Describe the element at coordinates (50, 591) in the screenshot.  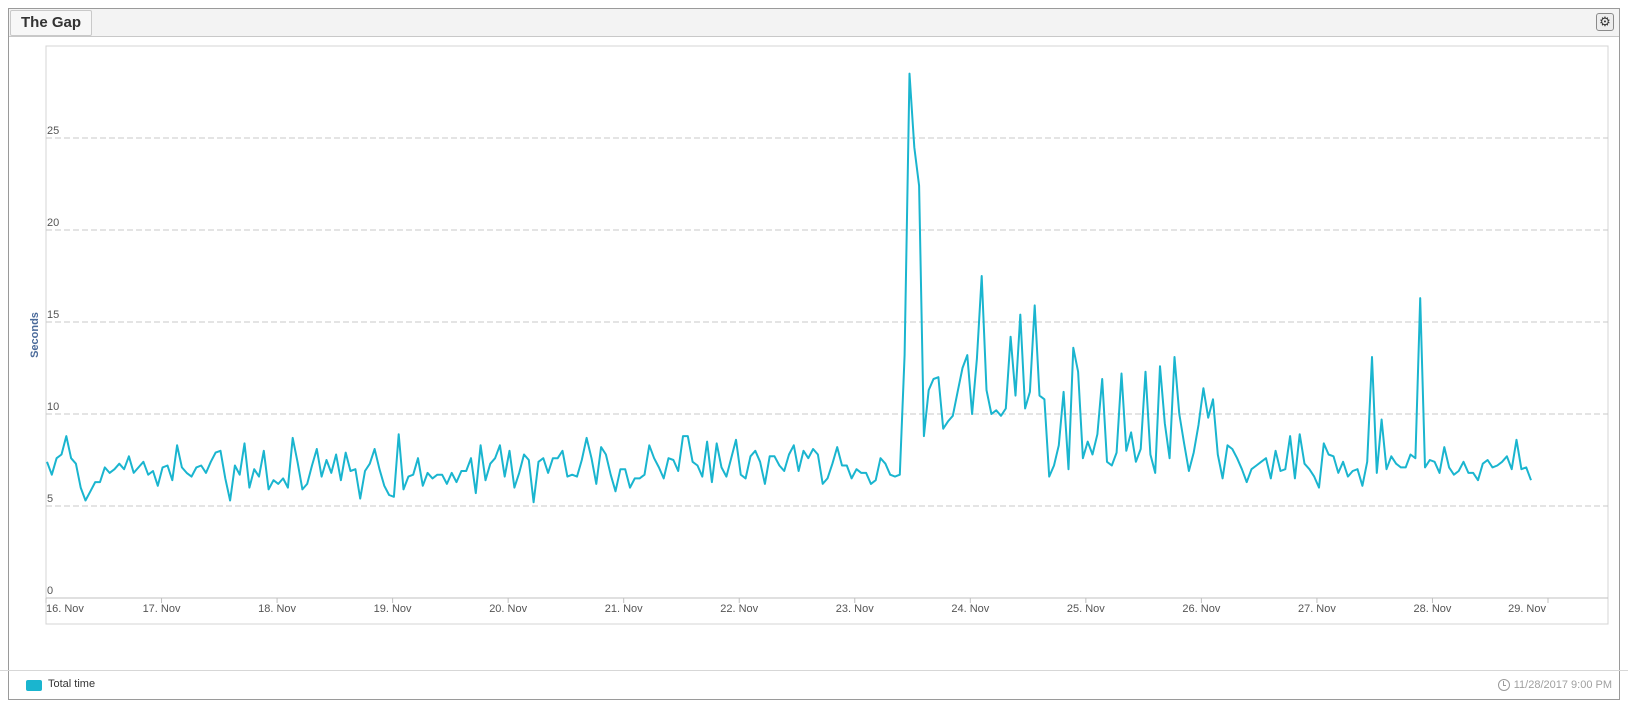
I see `y-tick-label: 0` at that location.